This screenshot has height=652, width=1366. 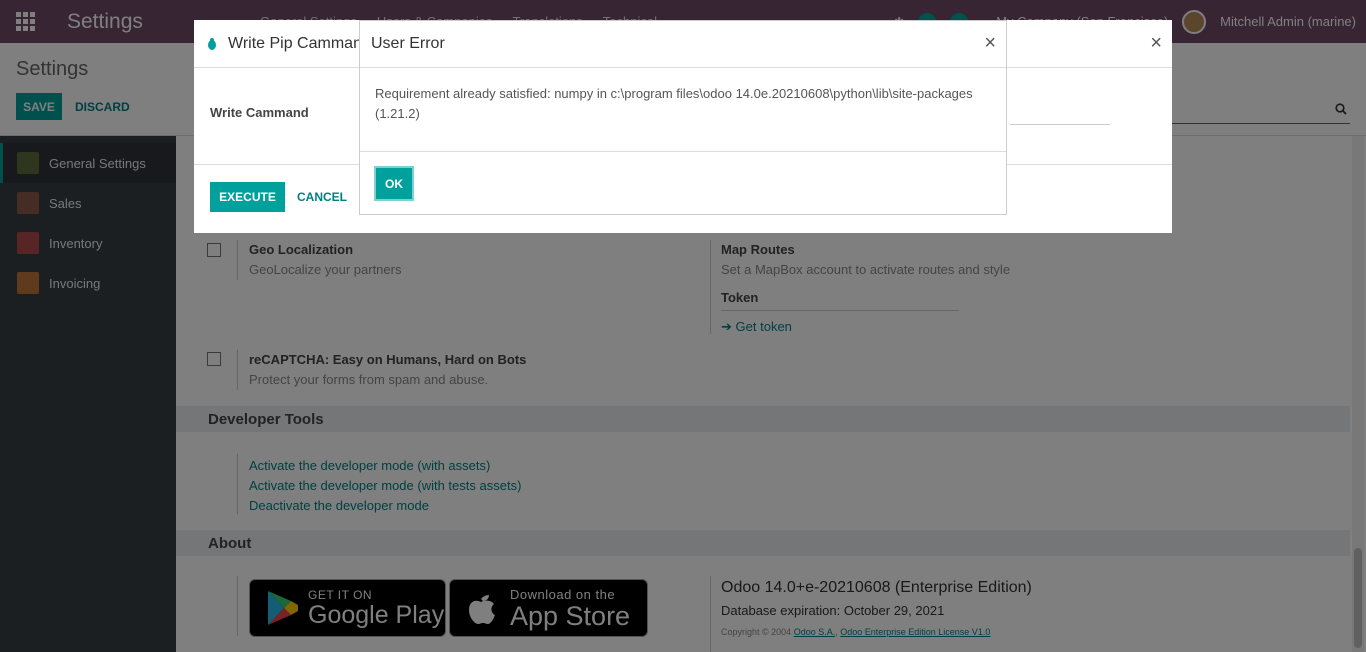 What do you see at coordinates (247, 197) in the screenshot?
I see `execute-button: EXECUTE` at bounding box center [247, 197].